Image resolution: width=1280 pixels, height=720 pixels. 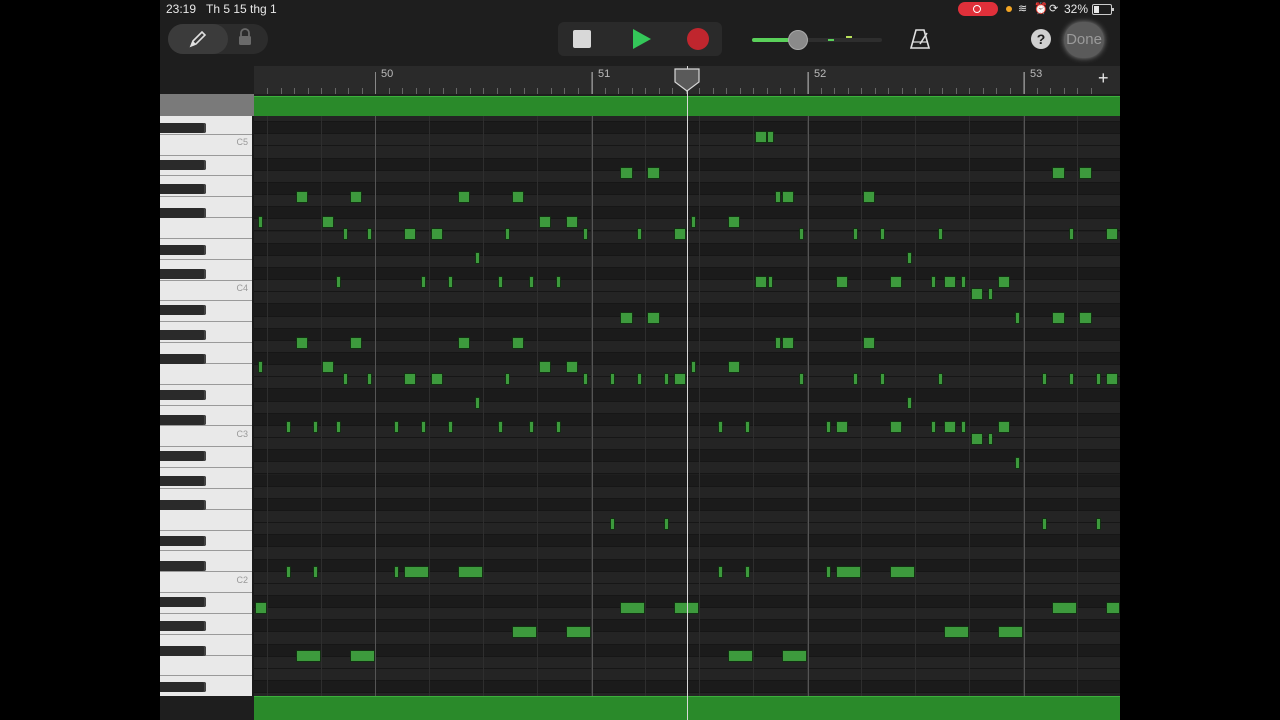 What do you see at coordinates (207, 406) in the screenshot?
I see `piano-keyboard: C5 C4 C3 C2` at bounding box center [207, 406].